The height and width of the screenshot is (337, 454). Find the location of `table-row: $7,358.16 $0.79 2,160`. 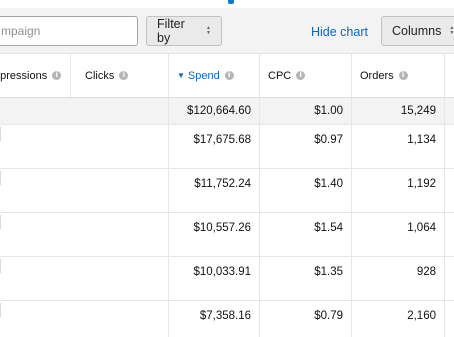

table-row: $7,358.16 $0.79 2,160 is located at coordinates (227, 319).